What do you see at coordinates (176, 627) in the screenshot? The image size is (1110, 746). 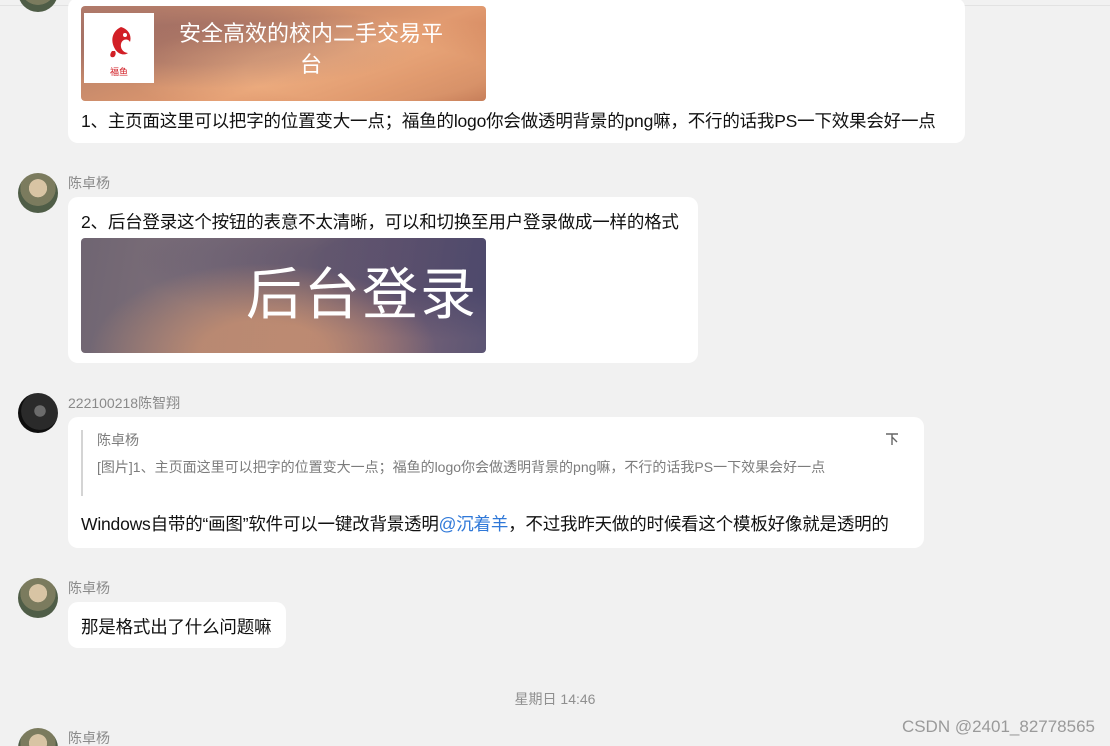 I see `message-text: 那是格式出了什么问题嘛` at bounding box center [176, 627].